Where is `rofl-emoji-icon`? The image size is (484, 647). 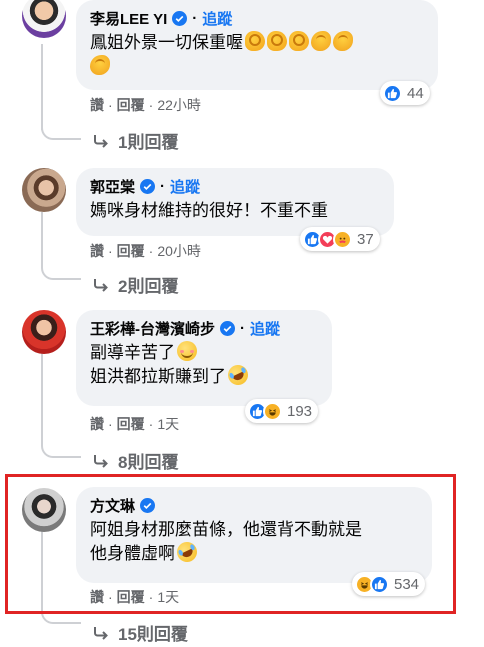
rofl-emoji-icon is located at coordinates (238, 375).